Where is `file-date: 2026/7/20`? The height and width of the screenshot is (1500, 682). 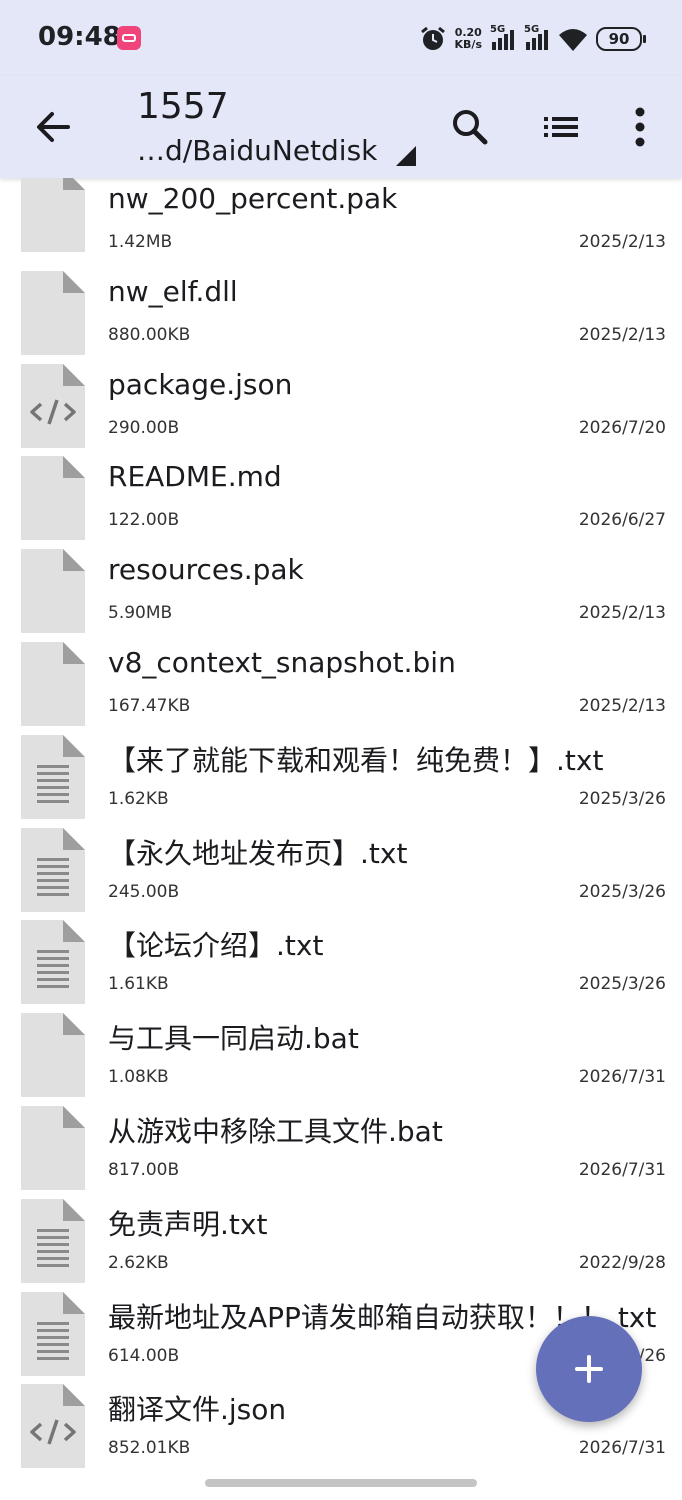
file-date: 2026/7/20 is located at coordinates (622, 428).